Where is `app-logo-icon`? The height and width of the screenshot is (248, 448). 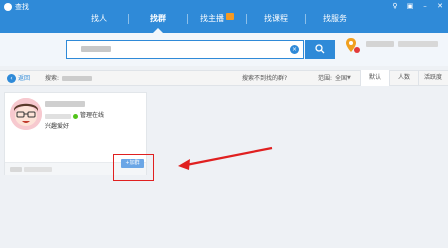
app-logo-icon is located at coordinates (8, 7).